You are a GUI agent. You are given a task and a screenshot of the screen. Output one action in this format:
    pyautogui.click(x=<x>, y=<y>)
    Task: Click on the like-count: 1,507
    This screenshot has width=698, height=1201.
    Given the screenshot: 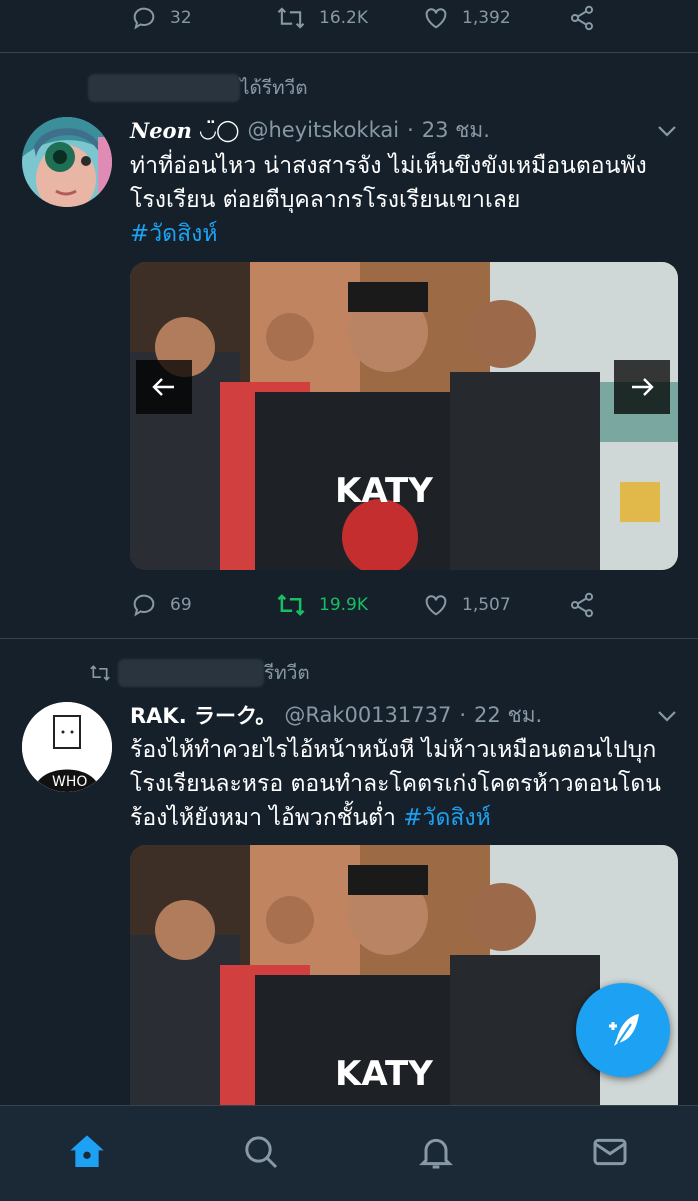 What is the action you would take?
    pyautogui.click(x=486, y=605)
    